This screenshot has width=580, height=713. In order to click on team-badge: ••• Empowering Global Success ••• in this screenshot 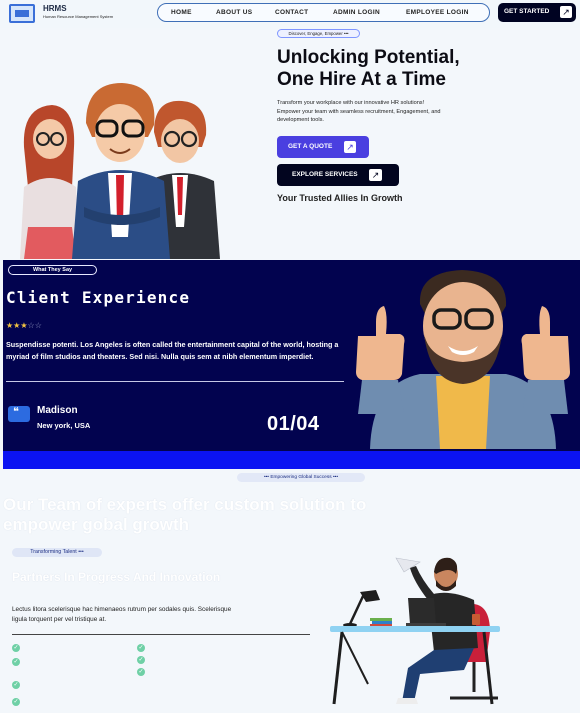, I will do `click(301, 477)`.